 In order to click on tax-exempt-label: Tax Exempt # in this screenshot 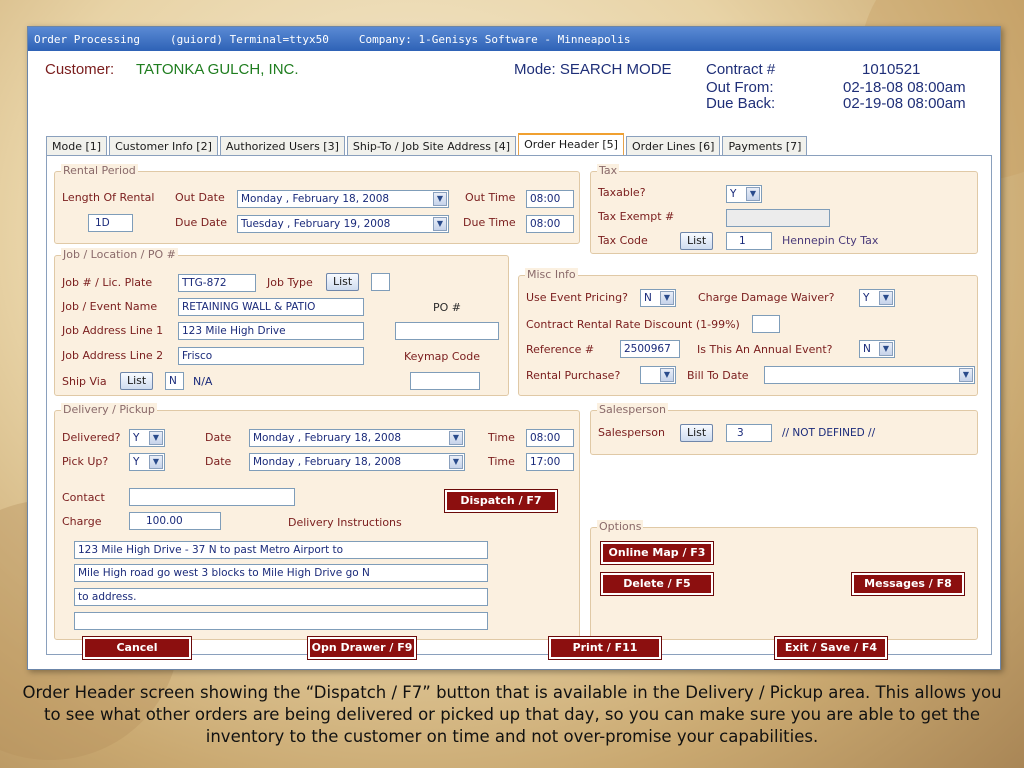, I will do `click(636, 216)`.